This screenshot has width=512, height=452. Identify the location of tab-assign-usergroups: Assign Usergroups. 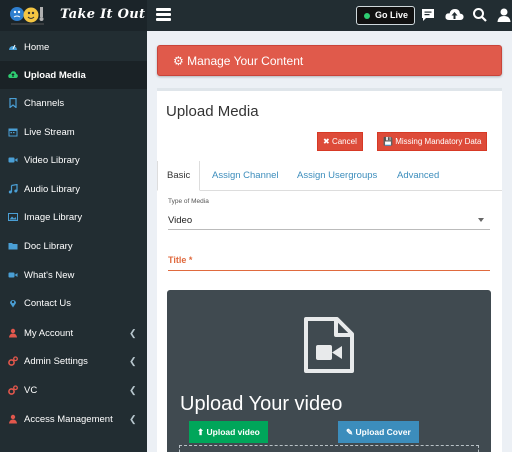
(337, 176).